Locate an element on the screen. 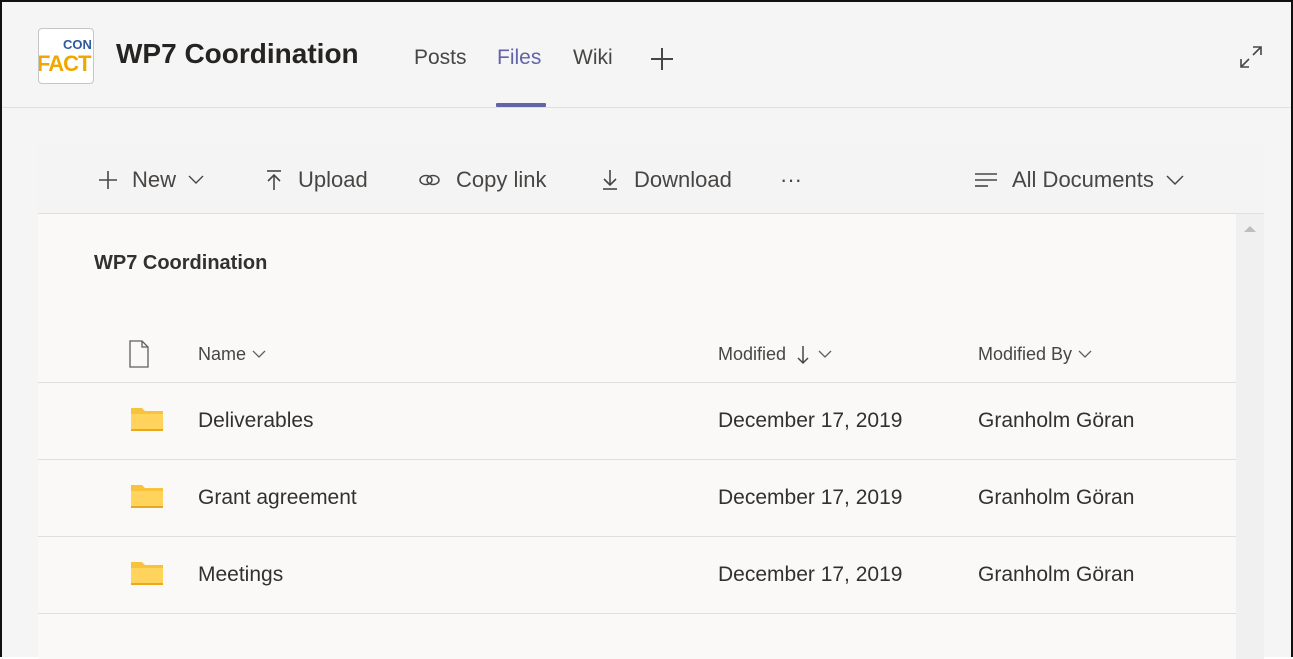 This screenshot has width=1293, height=659. expand-button is located at coordinates (1251, 57).